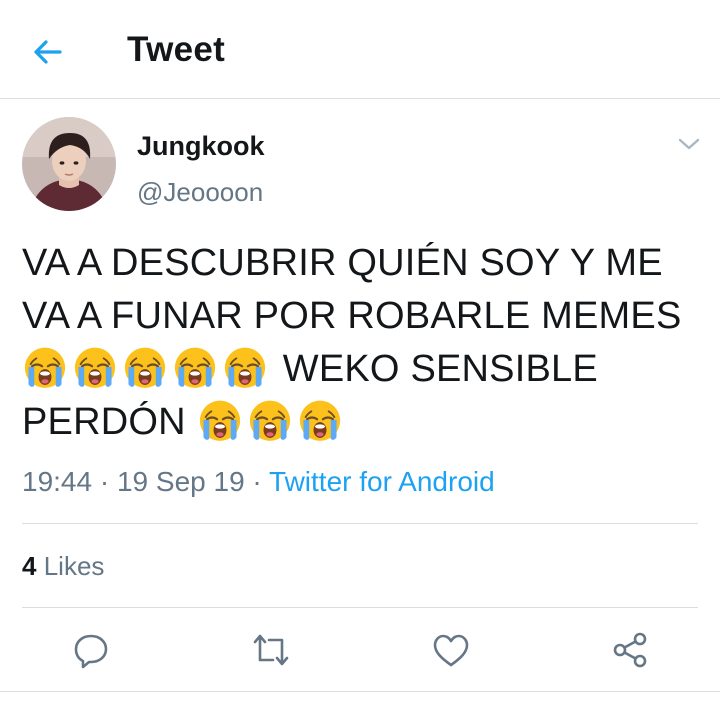 This screenshot has height=703, width=720. I want to click on likes-count: 4 Likes, so click(63, 566).